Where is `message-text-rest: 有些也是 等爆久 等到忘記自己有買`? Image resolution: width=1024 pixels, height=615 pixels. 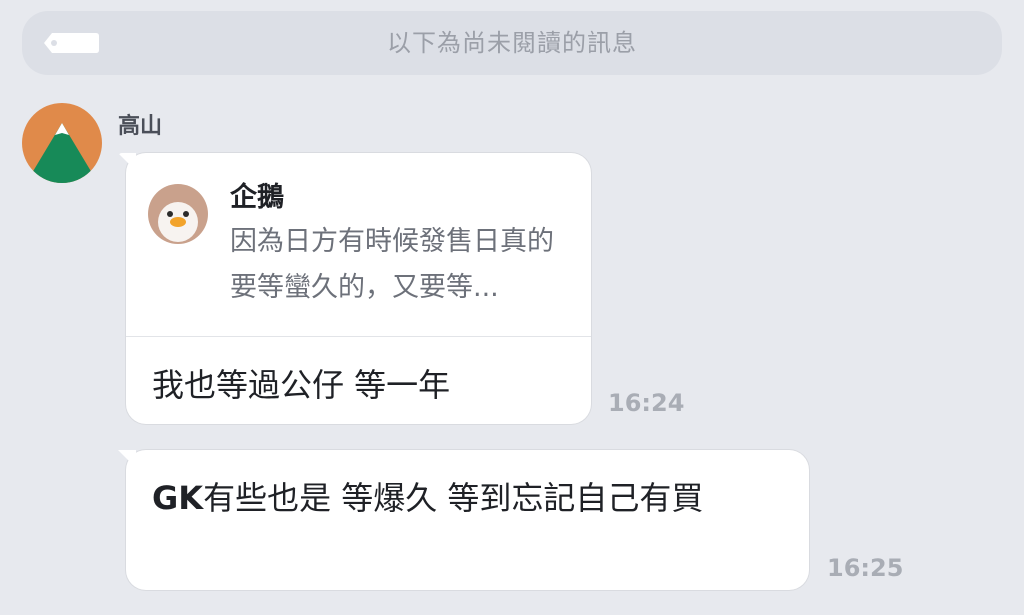 message-text-rest: 有些也是 等爆久 等到忘記自己有買 is located at coordinates (453, 498).